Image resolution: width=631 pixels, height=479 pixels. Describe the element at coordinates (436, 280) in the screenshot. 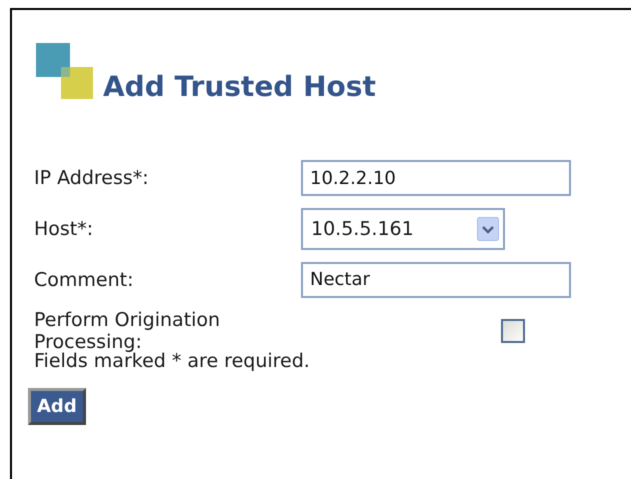

I see `input-field: Nectar` at that location.